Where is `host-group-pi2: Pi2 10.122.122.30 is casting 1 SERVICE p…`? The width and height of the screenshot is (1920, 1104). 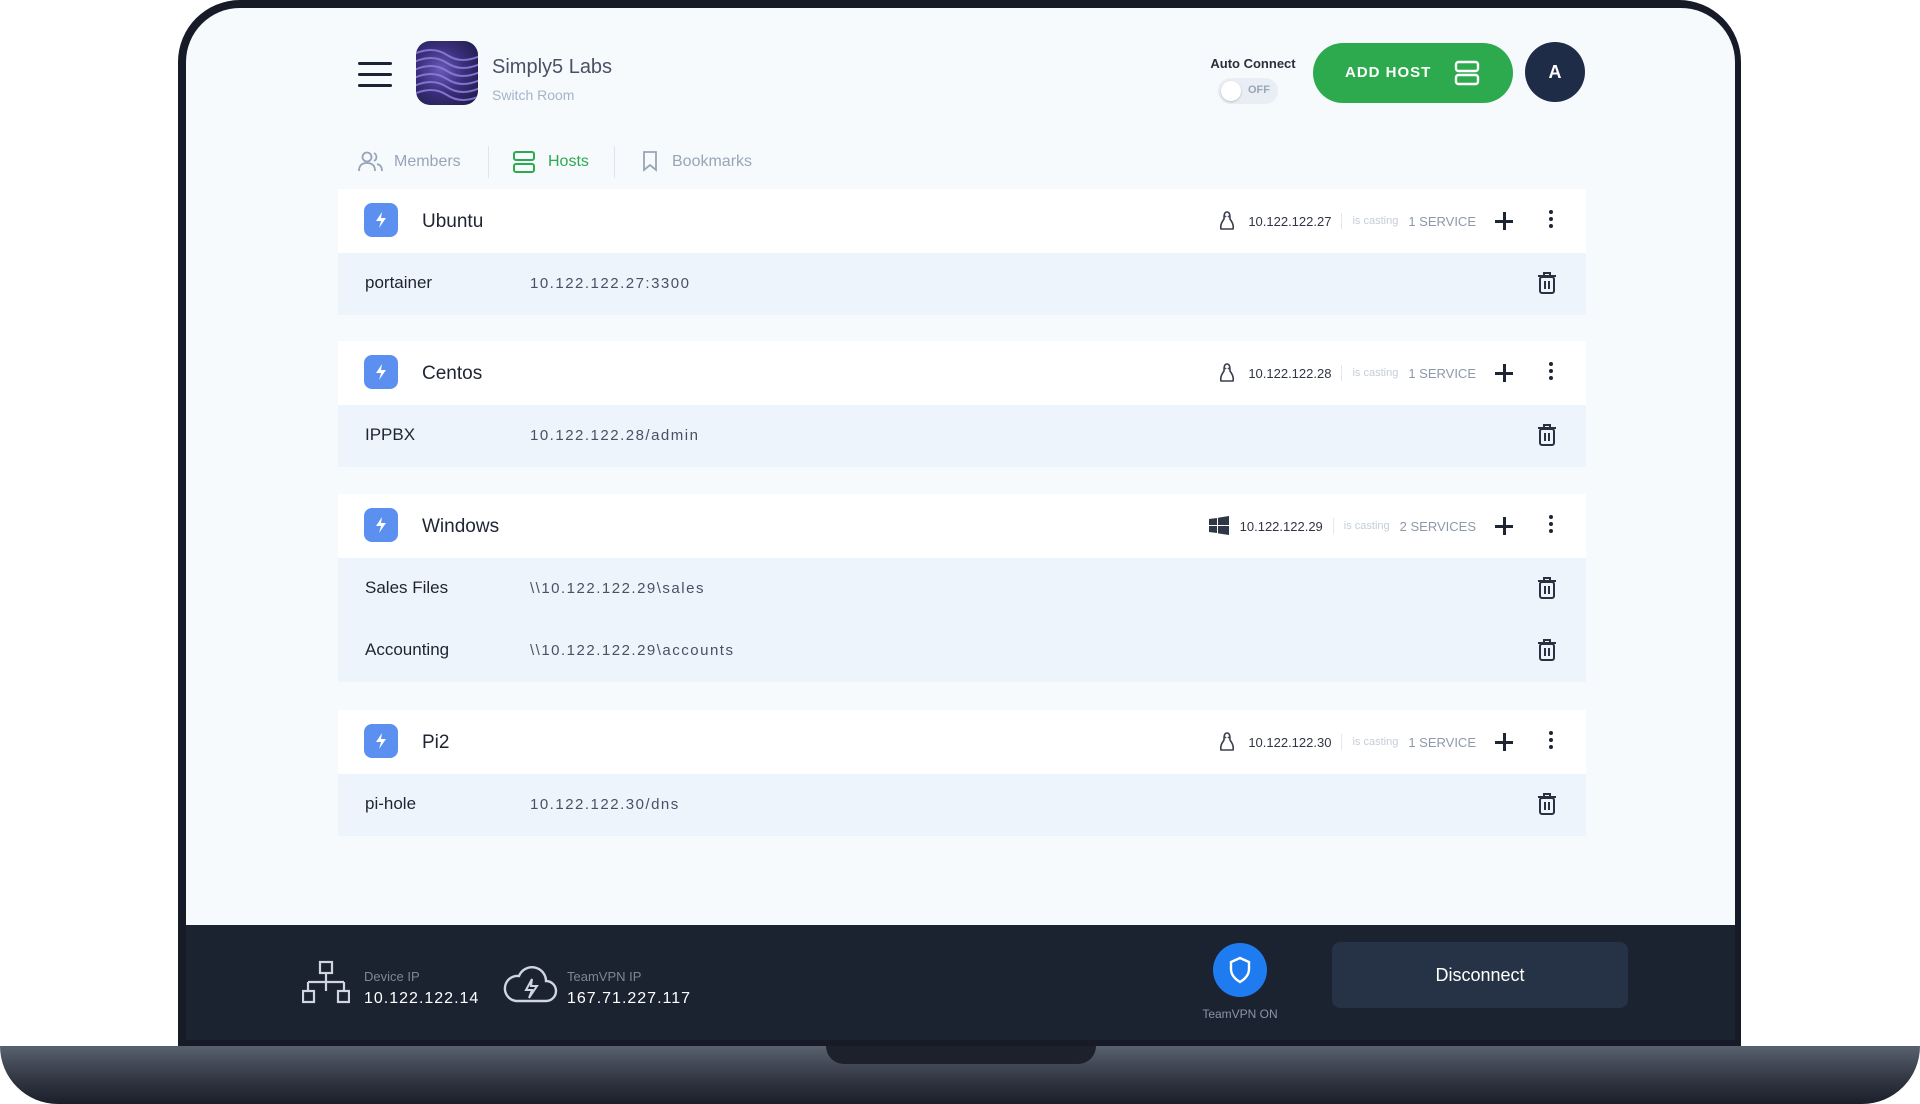
host-group-pi2: Pi2 10.122.122.30 is casting 1 SERVICE p… is located at coordinates (962, 773).